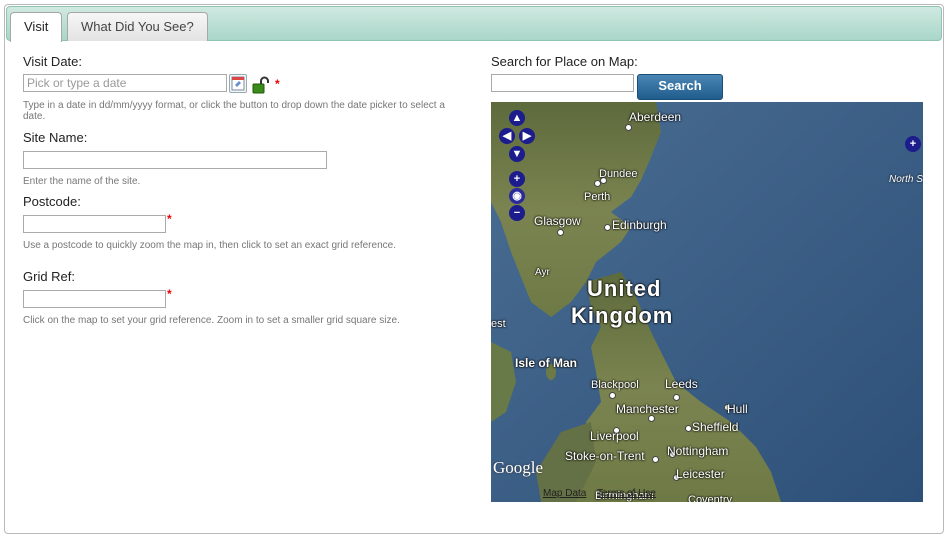 The image size is (950, 540). Describe the element at coordinates (527, 136) in the screenshot. I see `pan-right-button: ▶` at that location.